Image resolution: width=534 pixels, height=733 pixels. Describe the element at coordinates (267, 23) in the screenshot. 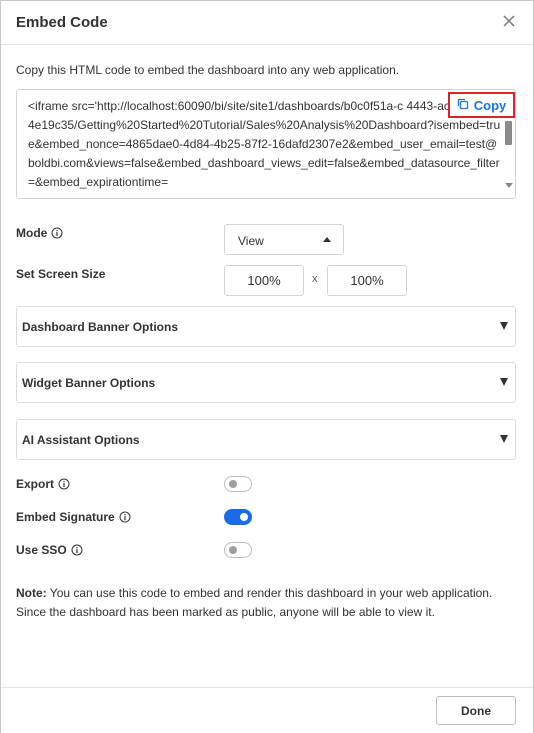

I see `dialog-header: Embed Code` at that location.